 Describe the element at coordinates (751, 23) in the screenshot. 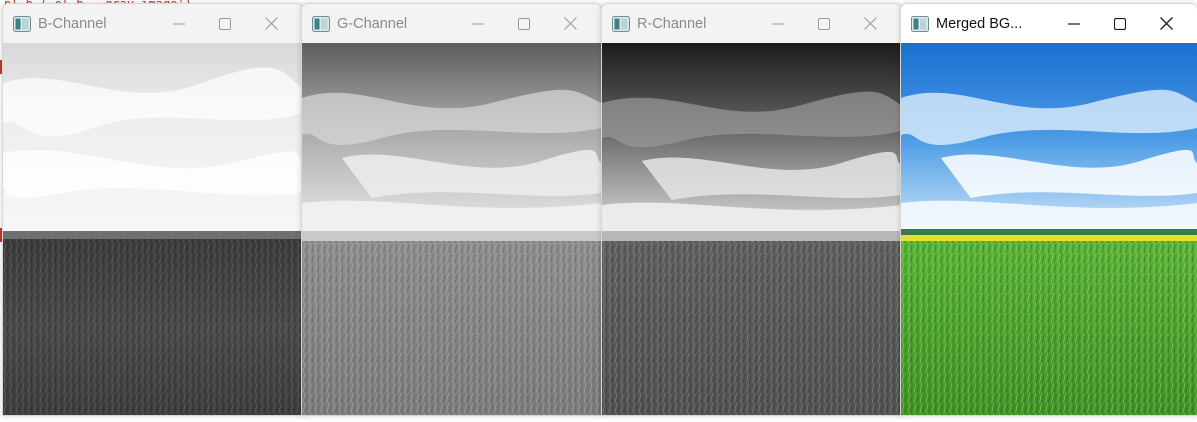

I see `window-titlebar: R-Channel` at that location.